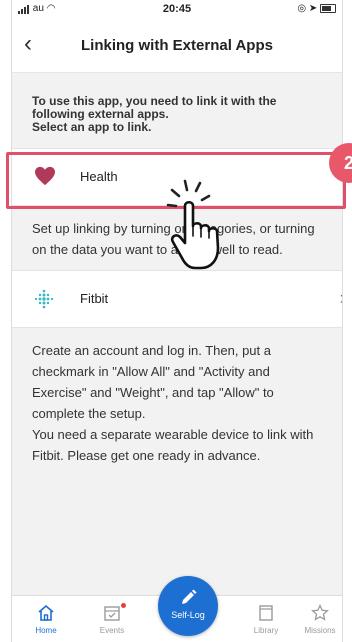  I want to click on tab-events-label: Events, so click(112, 630).